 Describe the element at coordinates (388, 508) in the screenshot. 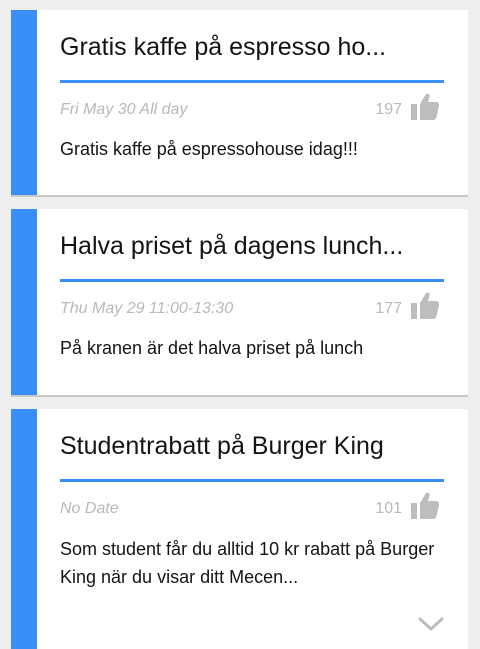

I see `like-count: 101` at that location.